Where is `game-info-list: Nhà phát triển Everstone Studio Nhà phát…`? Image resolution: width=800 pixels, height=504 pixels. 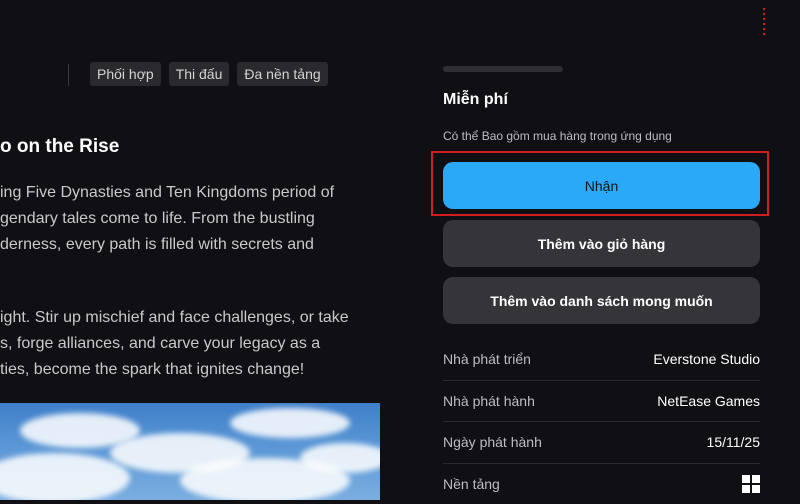
game-info-list: Nhà phát triển Everstone Studio Nhà phát… is located at coordinates (601, 421).